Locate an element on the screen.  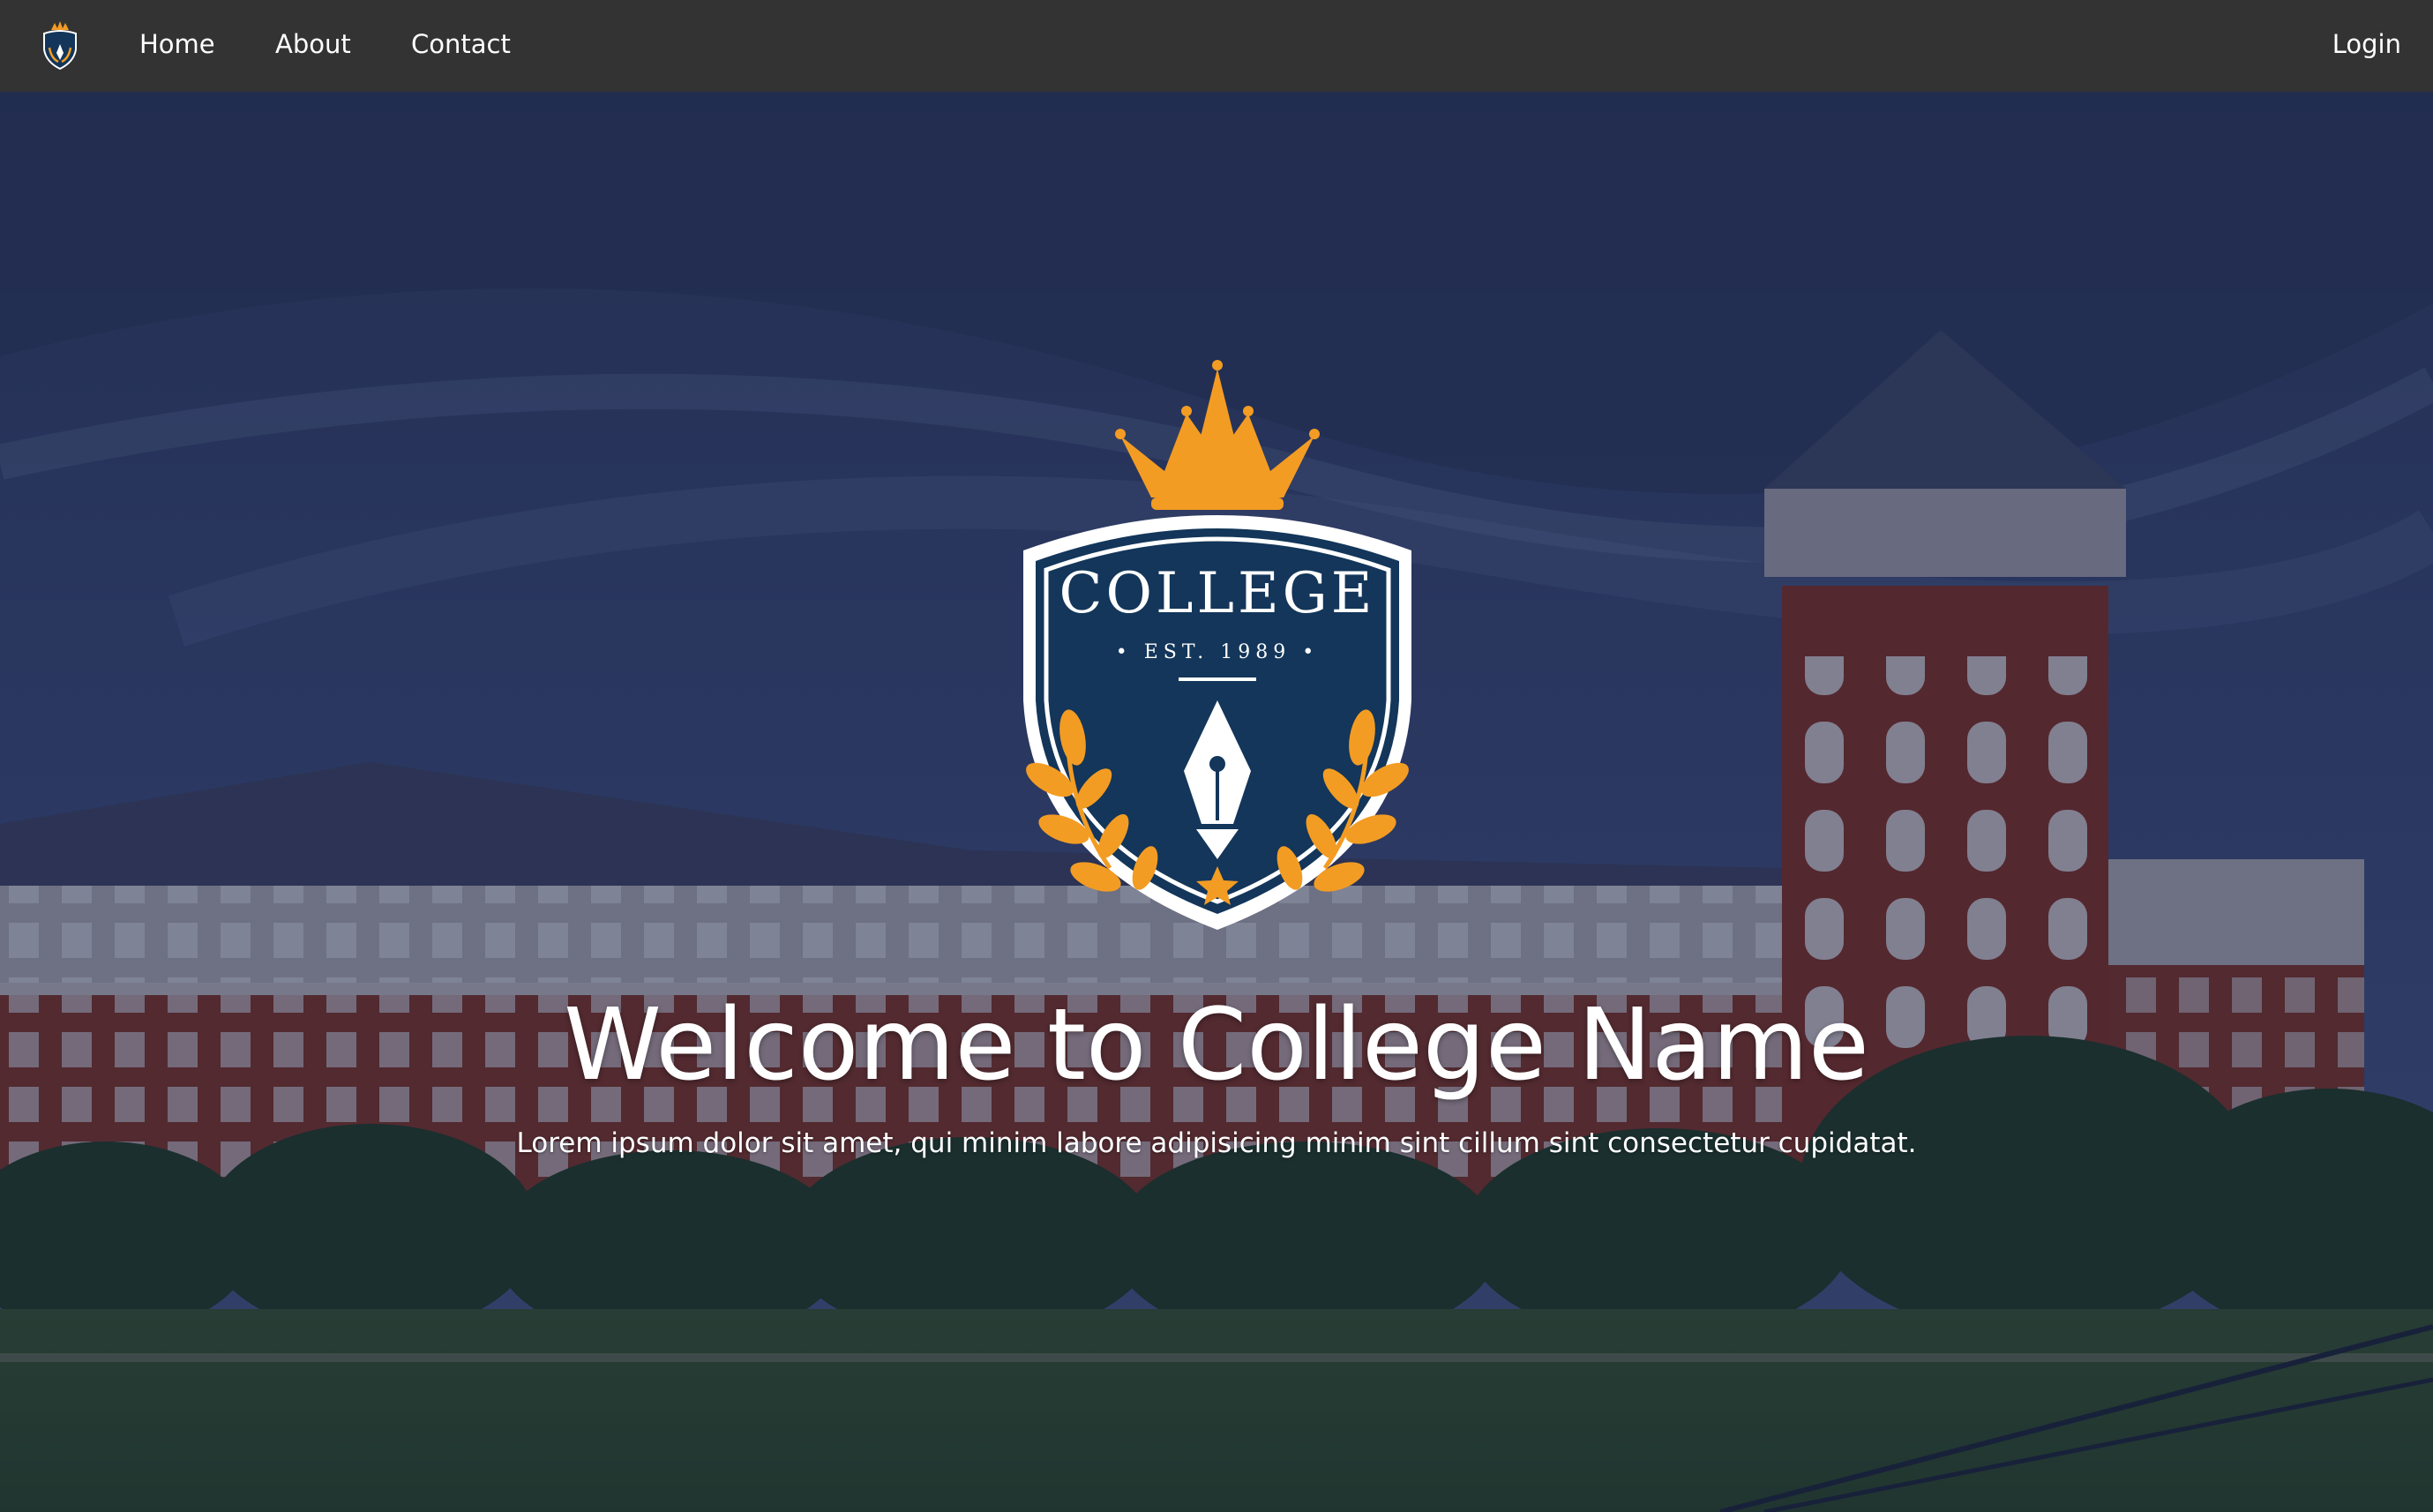
college-crest-logo-icon is located at coordinates (60, 44).